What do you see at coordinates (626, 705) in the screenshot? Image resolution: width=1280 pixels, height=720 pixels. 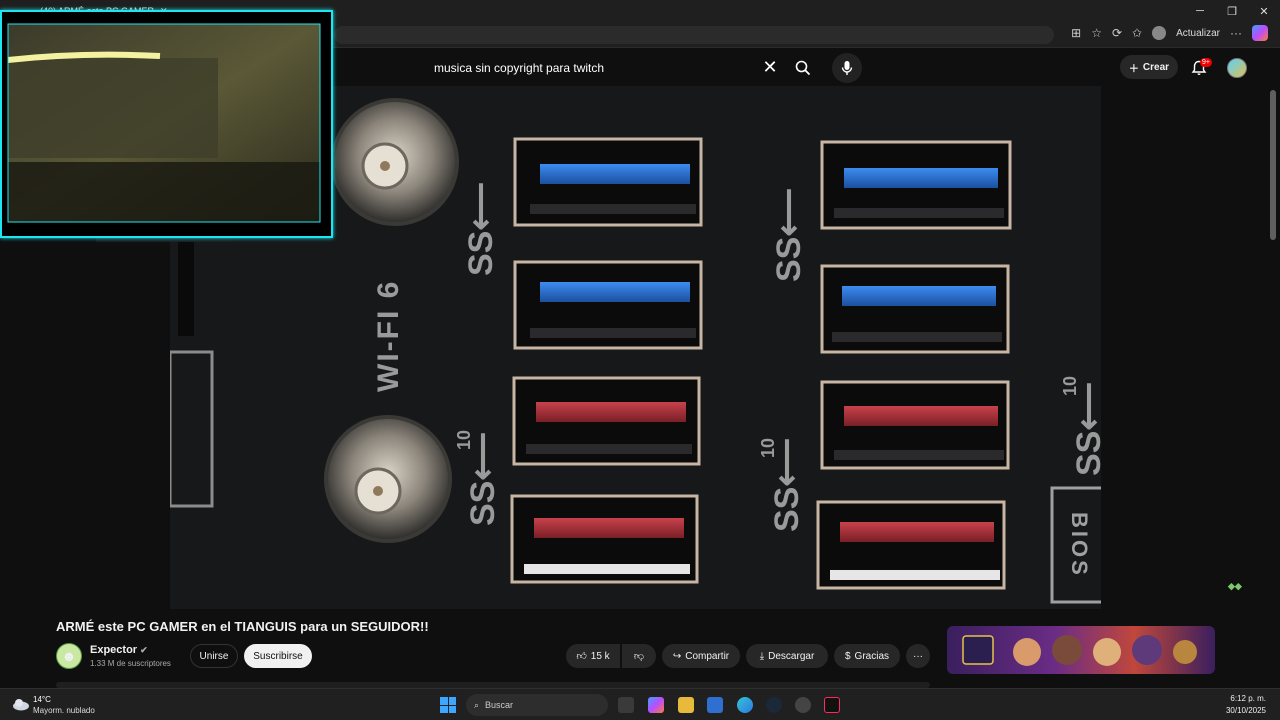 I see `task-view-icon` at bounding box center [626, 705].